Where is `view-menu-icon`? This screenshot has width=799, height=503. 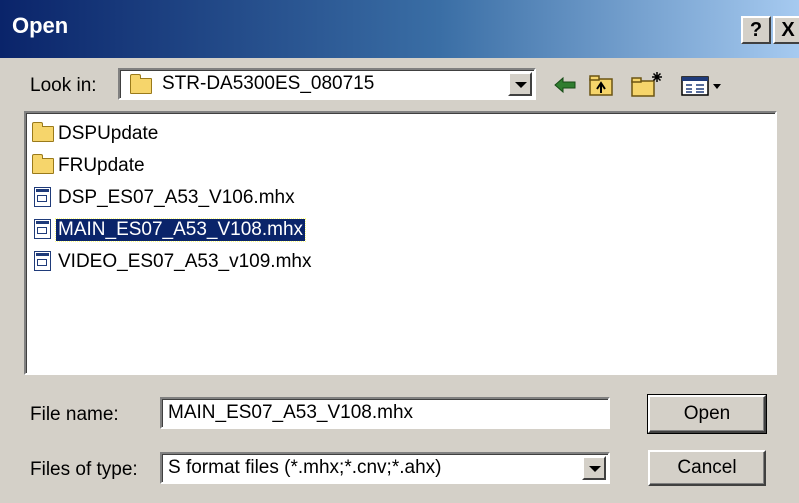 view-menu-icon is located at coordinates (703, 85).